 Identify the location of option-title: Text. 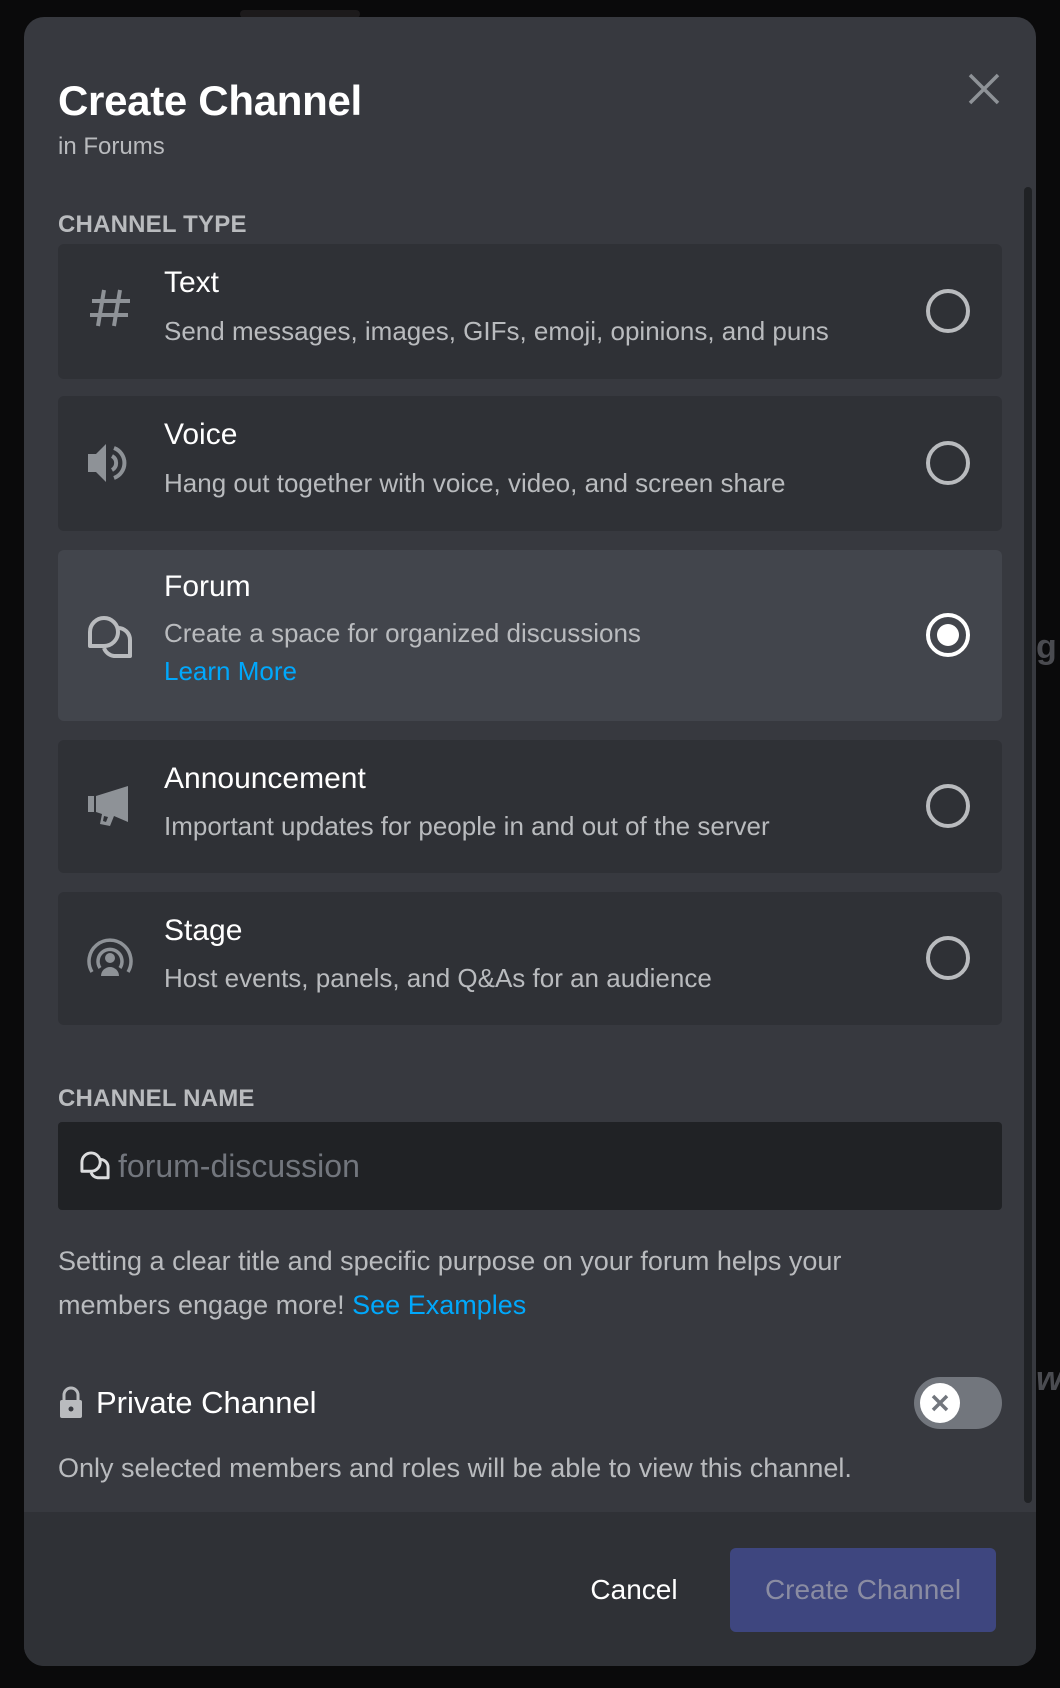
(192, 282).